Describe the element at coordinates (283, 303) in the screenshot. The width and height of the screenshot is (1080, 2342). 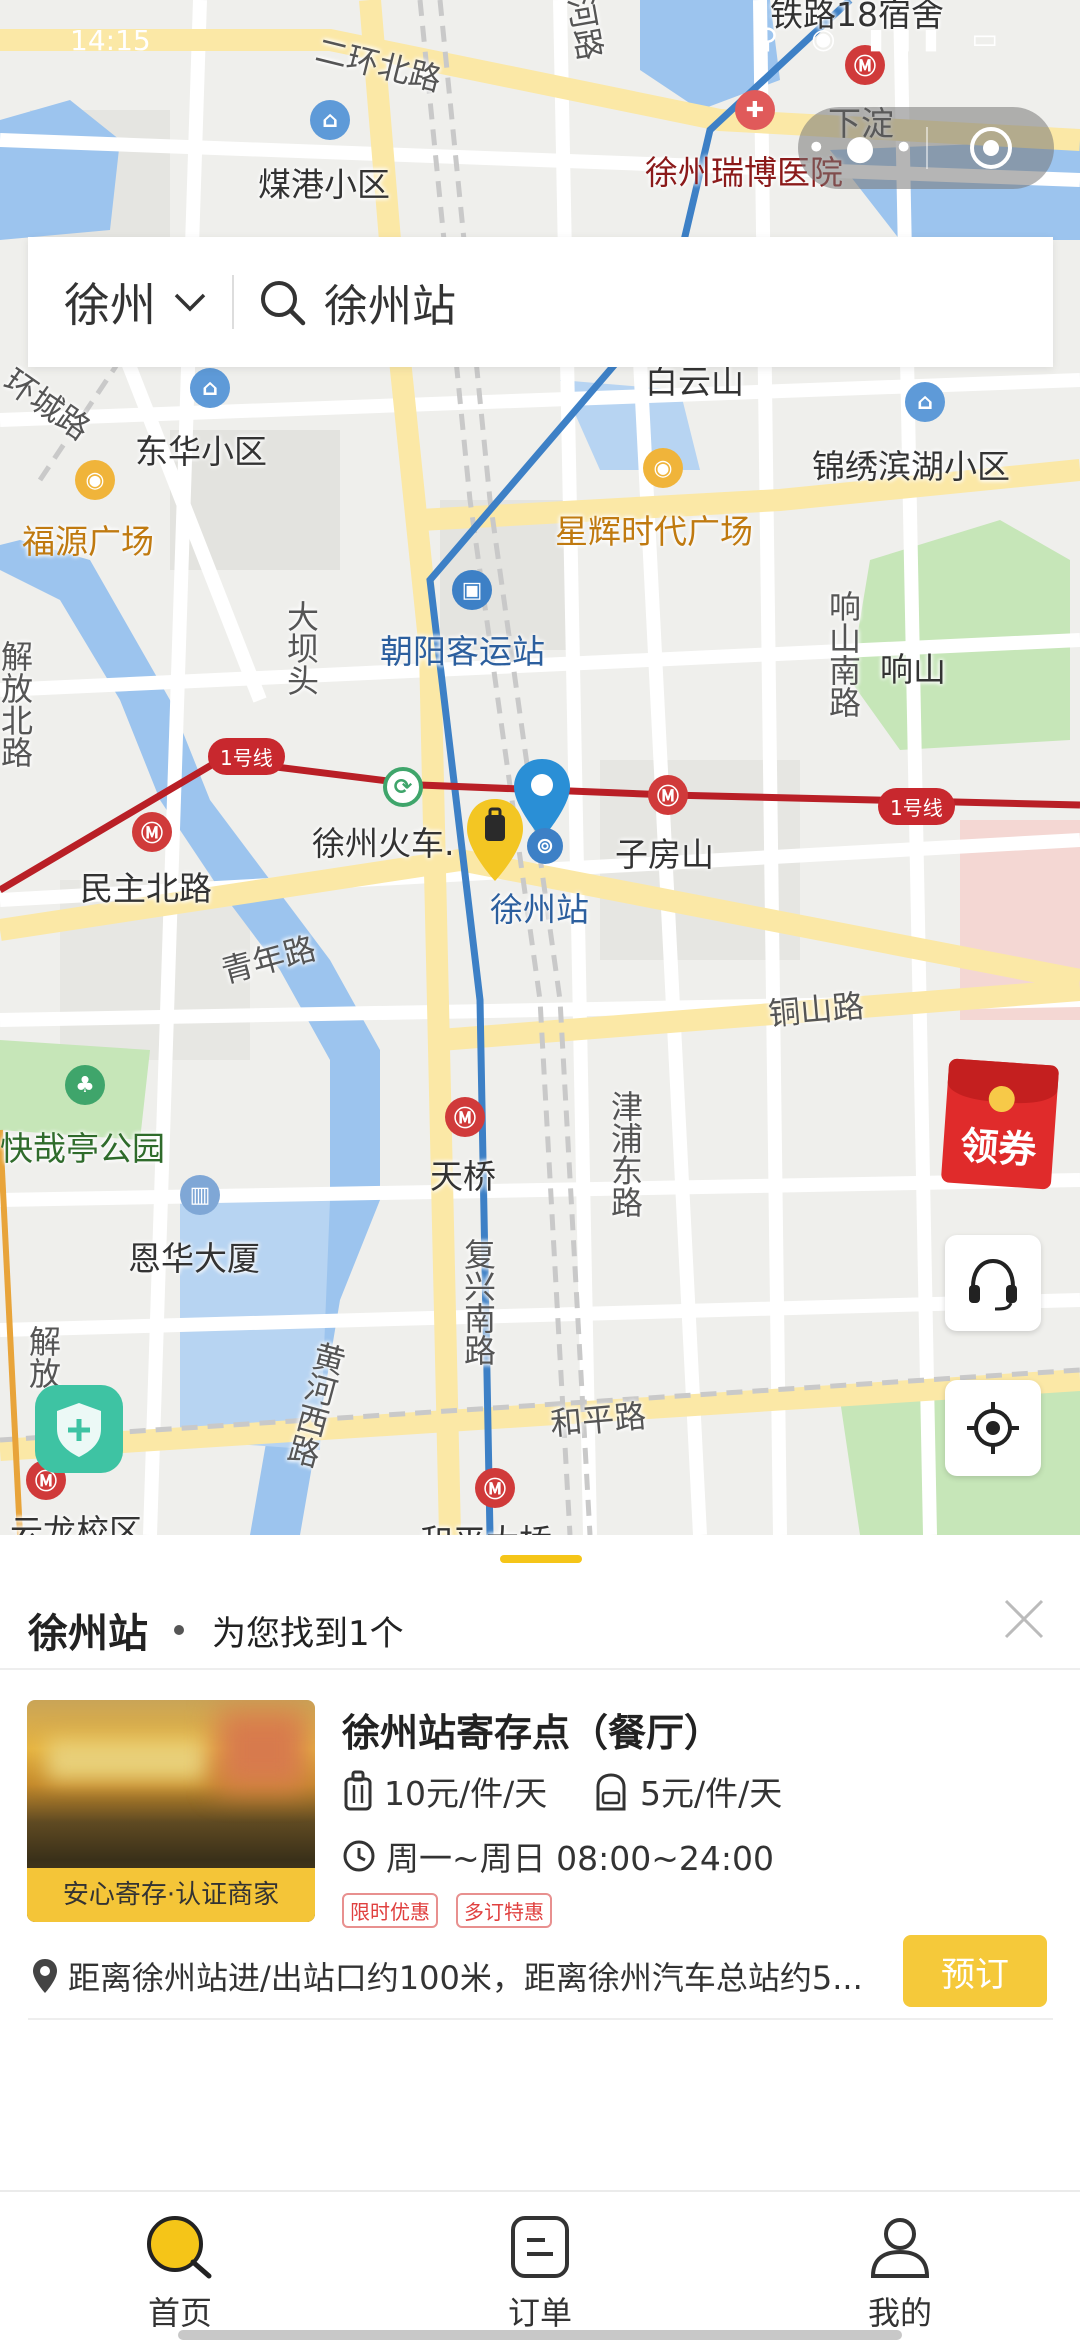
I see `search-icon` at that location.